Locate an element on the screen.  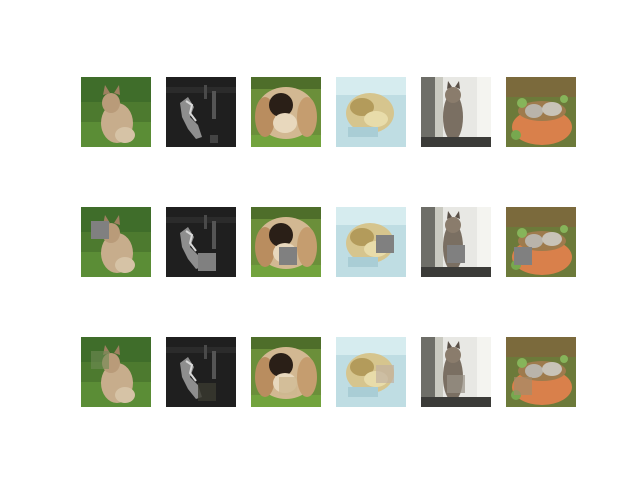
tile-original-grayscale-cat is located at coordinates (201, 112).